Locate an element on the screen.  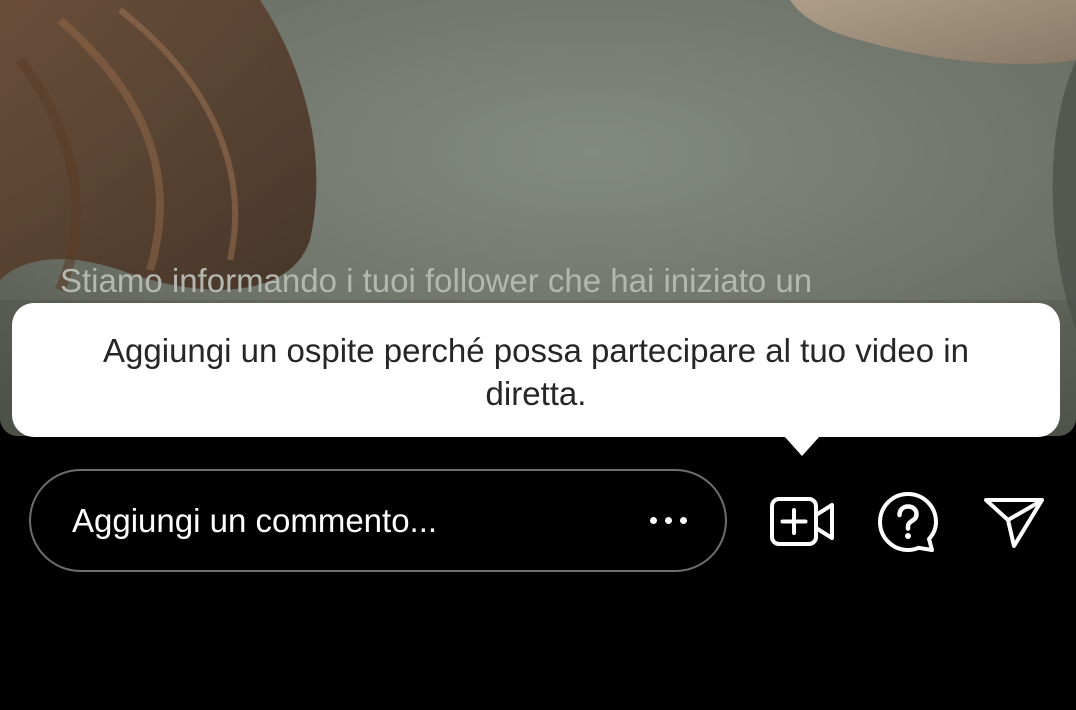
more-dots-icon is located at coordinates (668, 520).